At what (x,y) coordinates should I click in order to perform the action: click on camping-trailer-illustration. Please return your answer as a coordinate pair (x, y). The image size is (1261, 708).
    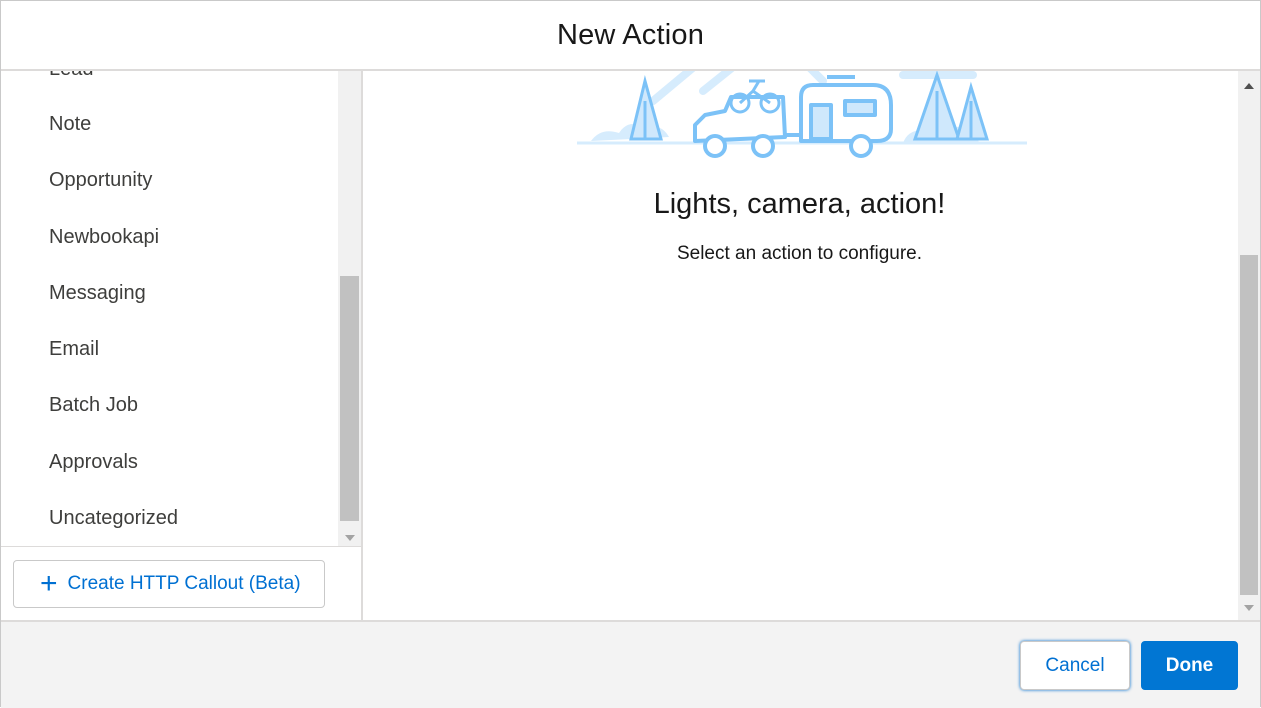
    Looking at the image, I should click on (802, 114).